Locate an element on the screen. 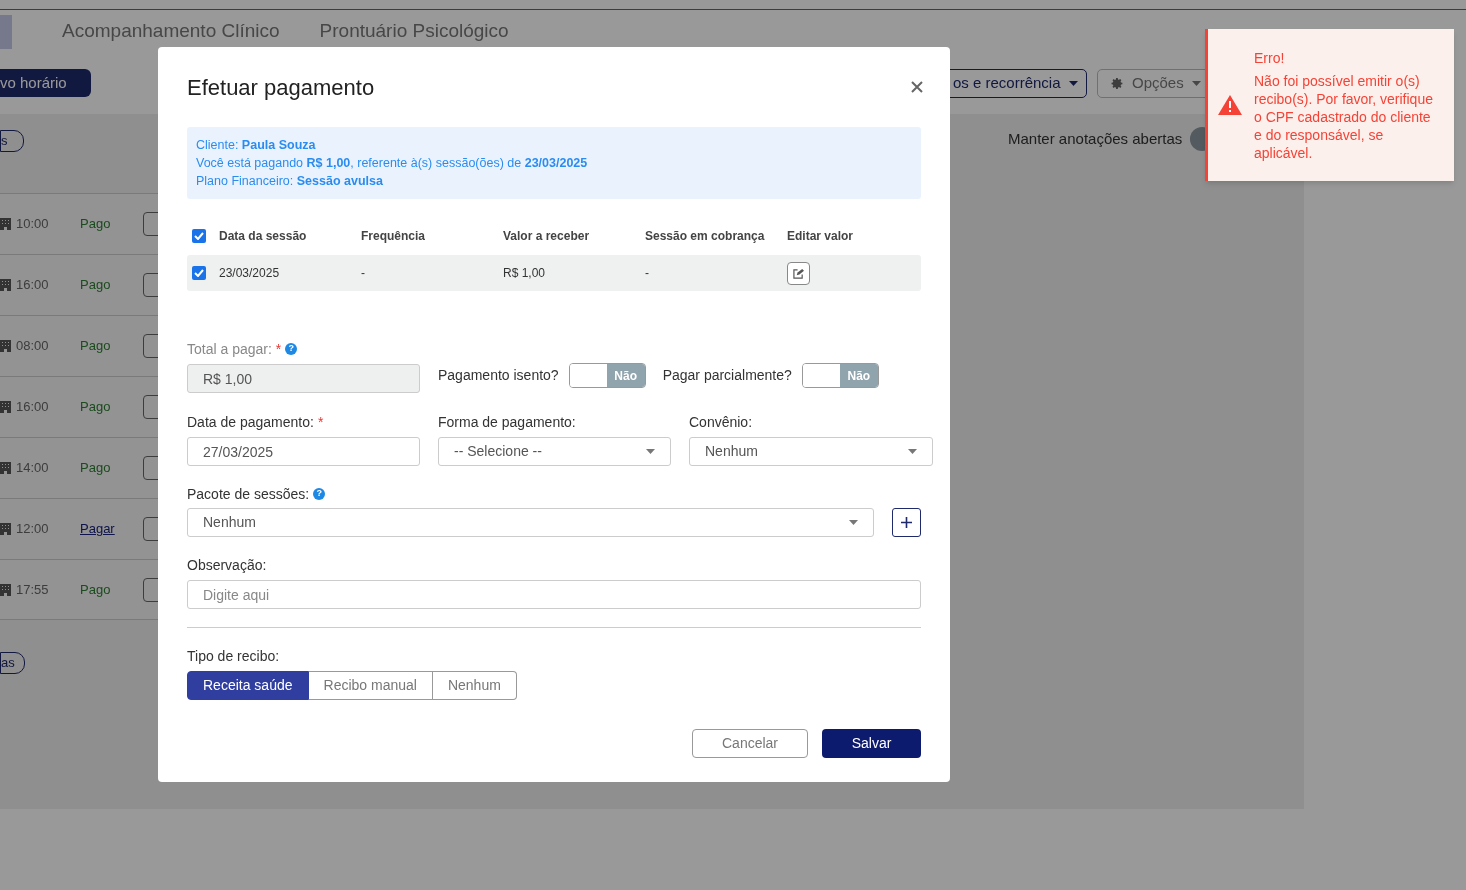  column-header: Data da sessão is located at coordinates (263, 236).